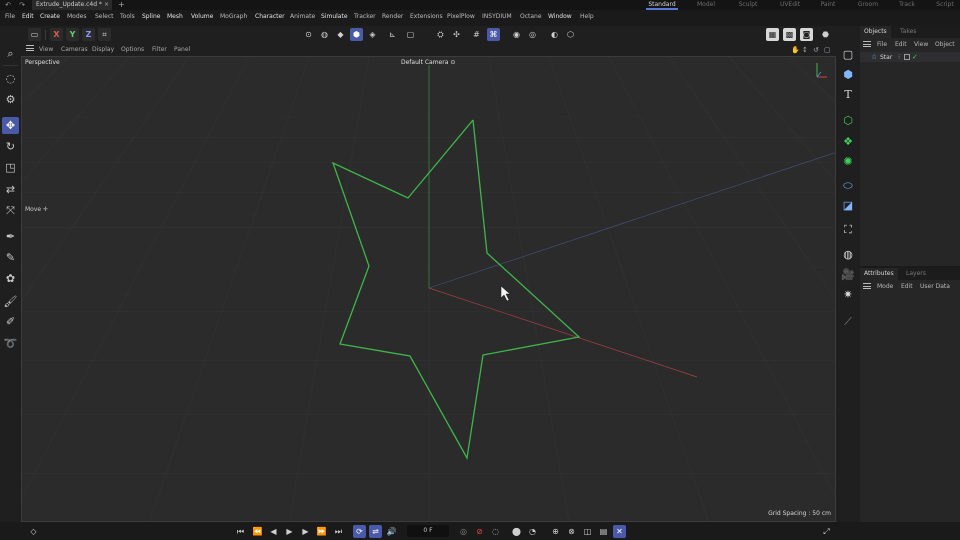  What do you see at coordinates (662, 5) in the screenshot?
I see `layout-tab-standard: Standard` at bounding box center [662, 5].